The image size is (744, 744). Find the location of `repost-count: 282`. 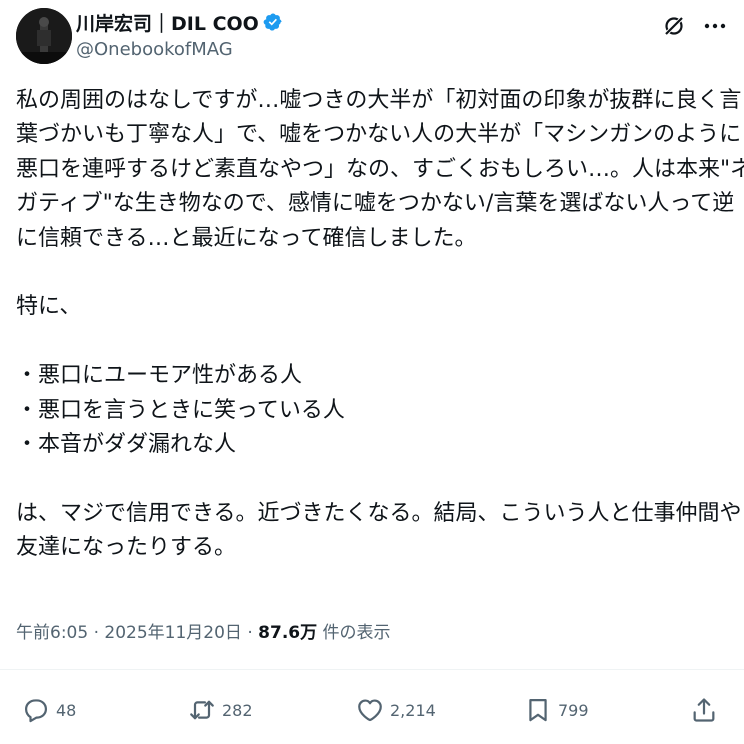

repost-count: 282 is located at coordinates (237, 710).